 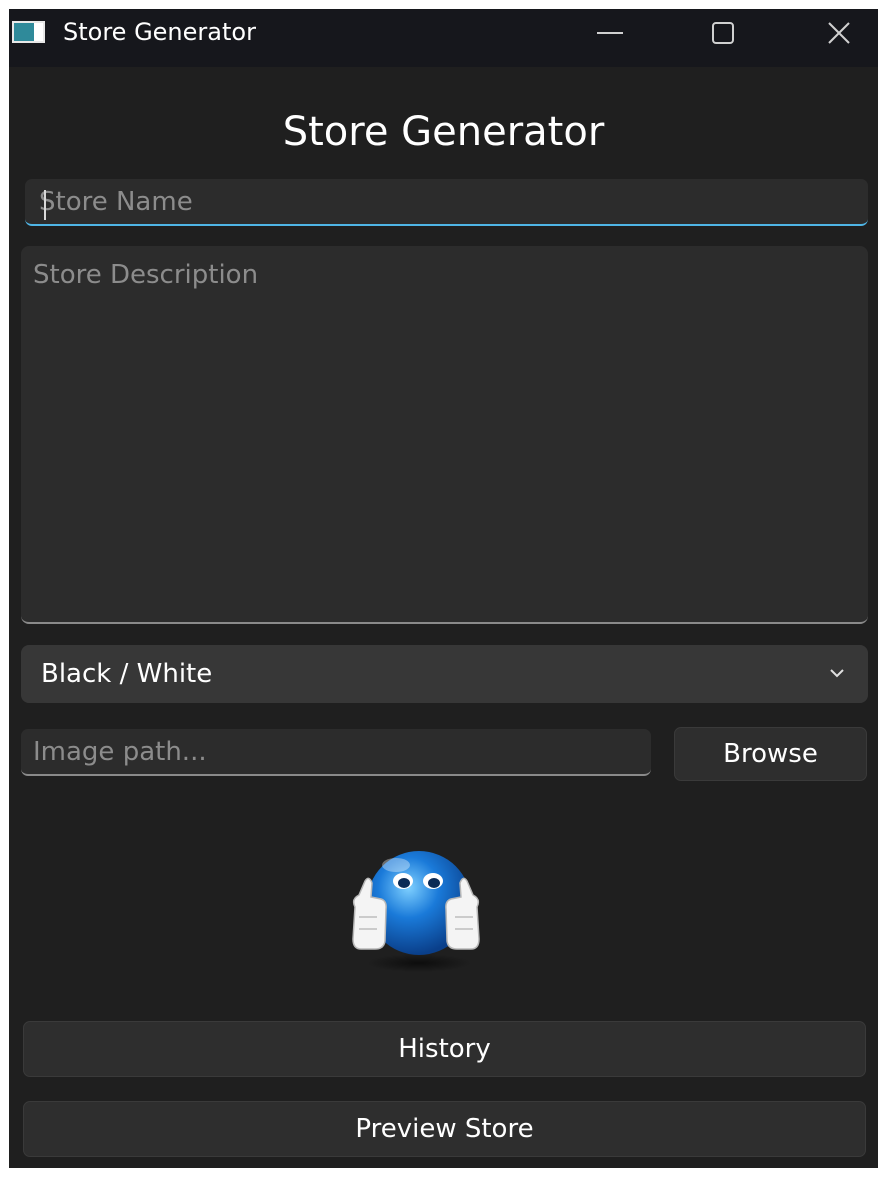 I want to click on browse-button: Browse, so click(x=770, y=754).